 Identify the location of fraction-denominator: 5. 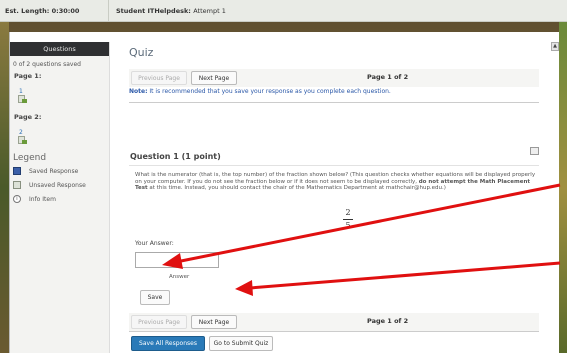
(348, 225).